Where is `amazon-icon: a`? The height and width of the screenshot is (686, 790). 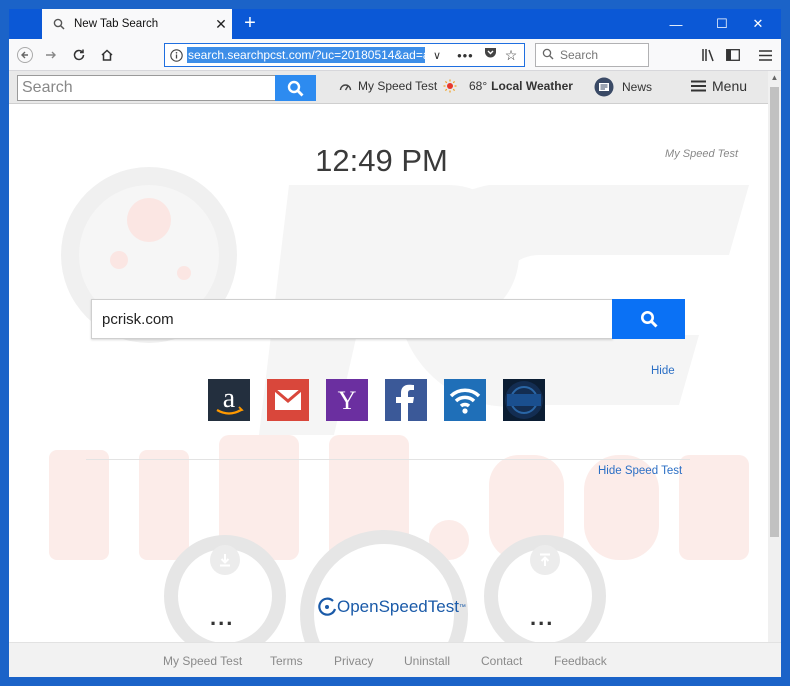
amazon-icon: a is located at coordinates (230, 399).